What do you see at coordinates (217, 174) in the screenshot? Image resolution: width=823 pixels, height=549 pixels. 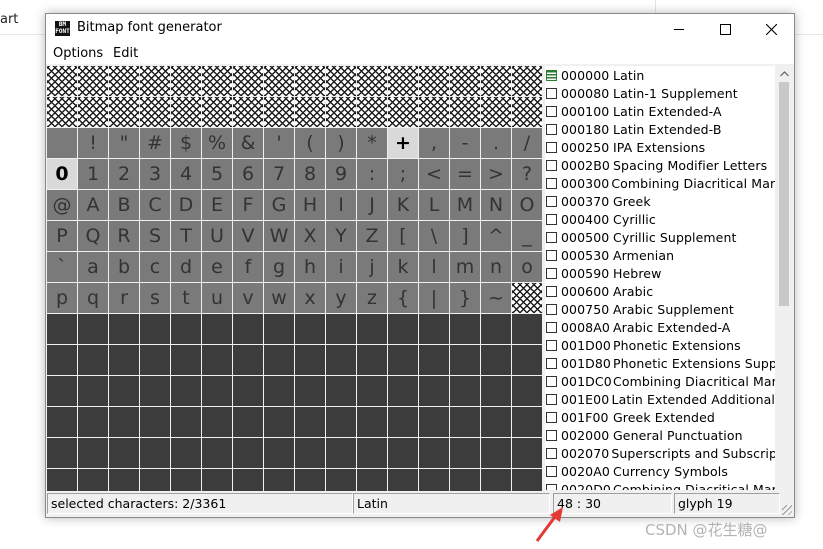 I see `glyph-cell: 5` at bounding box center [217, 174].